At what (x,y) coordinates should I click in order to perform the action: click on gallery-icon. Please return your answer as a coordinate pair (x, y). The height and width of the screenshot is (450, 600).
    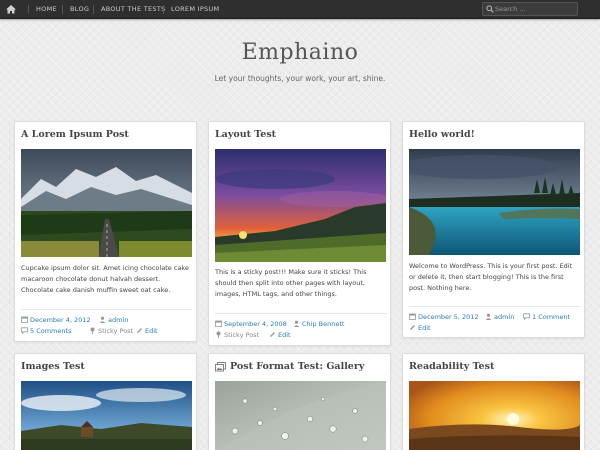
    Looking at the image, I should click on (220, 367).